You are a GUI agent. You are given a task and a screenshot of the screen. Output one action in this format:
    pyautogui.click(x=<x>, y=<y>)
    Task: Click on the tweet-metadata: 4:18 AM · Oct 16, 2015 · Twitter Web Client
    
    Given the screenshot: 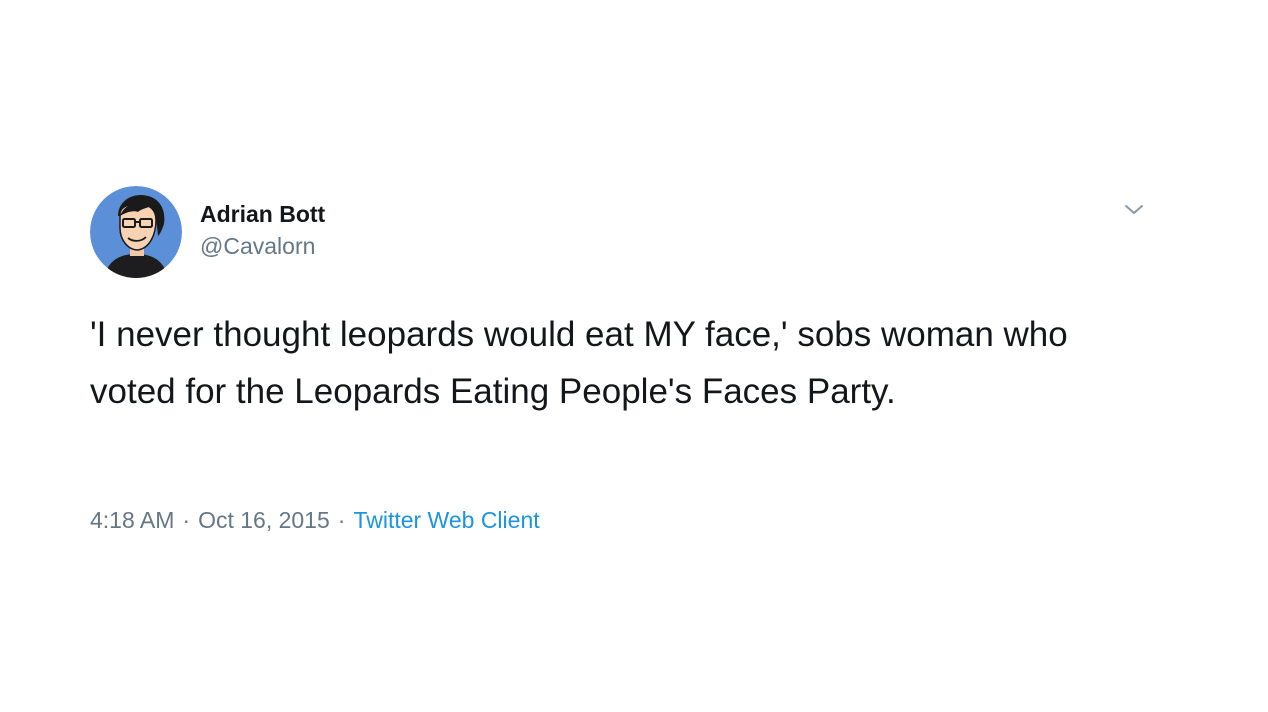 What is the action you would take?
    pyautogui.click(x=315, y=520)
    